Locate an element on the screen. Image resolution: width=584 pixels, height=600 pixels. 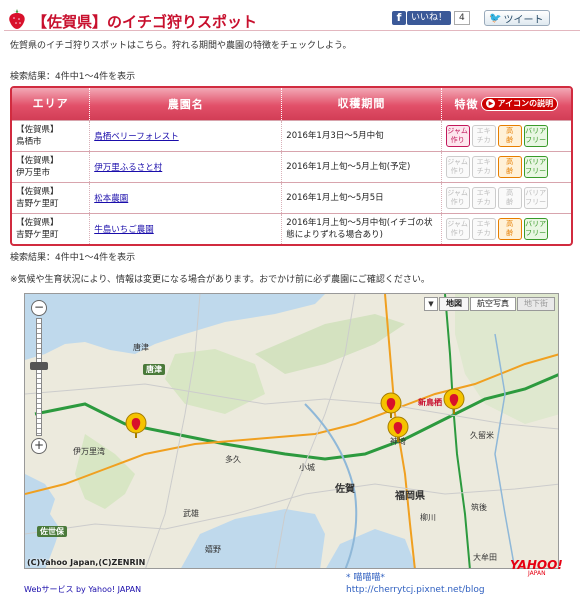
facebook-like-label: いいね！ is located at coordinates (429, 18).